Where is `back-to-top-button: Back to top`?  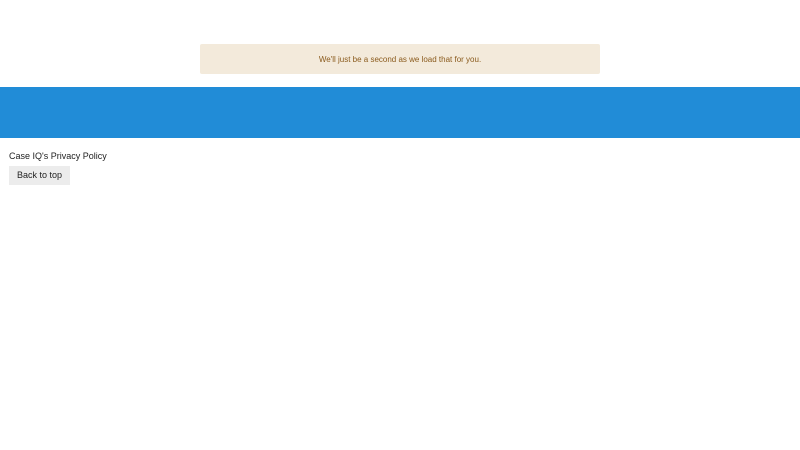 back-to-top-button: Back to top is located at coordinates (40, 175).